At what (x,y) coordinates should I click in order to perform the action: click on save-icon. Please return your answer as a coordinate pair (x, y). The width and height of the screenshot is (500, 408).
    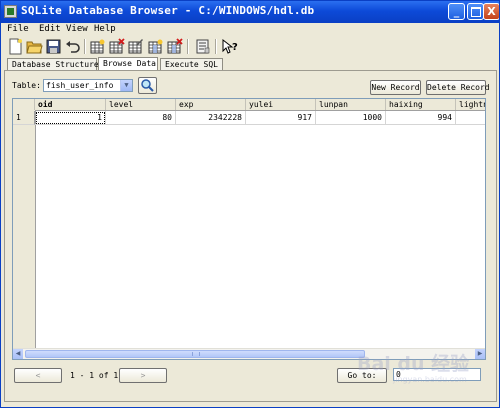
    Looking at the image, I should click on (53, 46).